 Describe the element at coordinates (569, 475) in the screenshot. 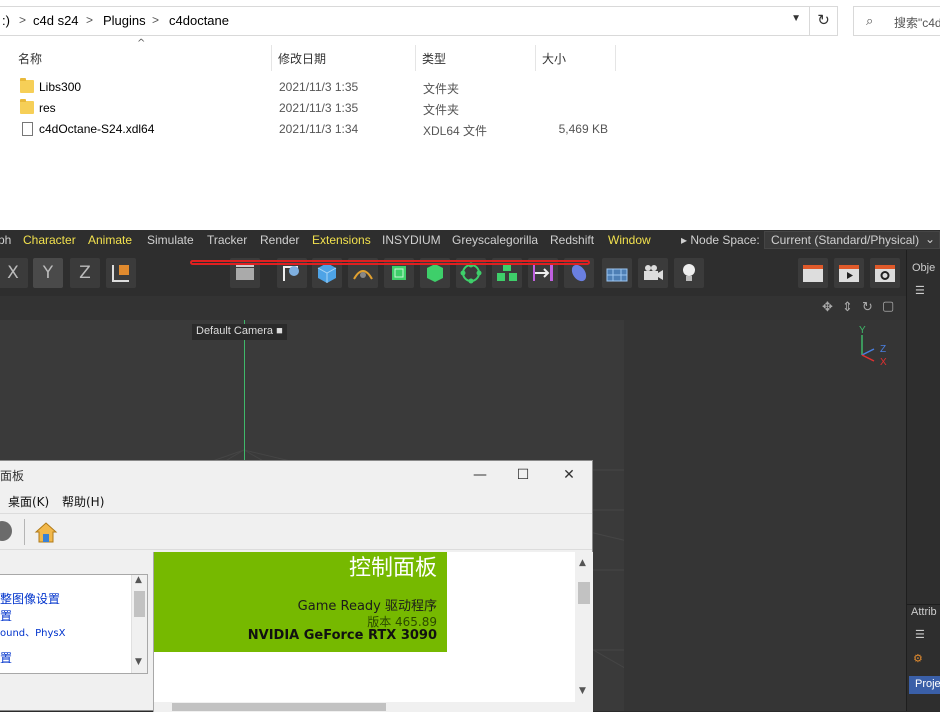

I see `close-button: ✕` at that location.